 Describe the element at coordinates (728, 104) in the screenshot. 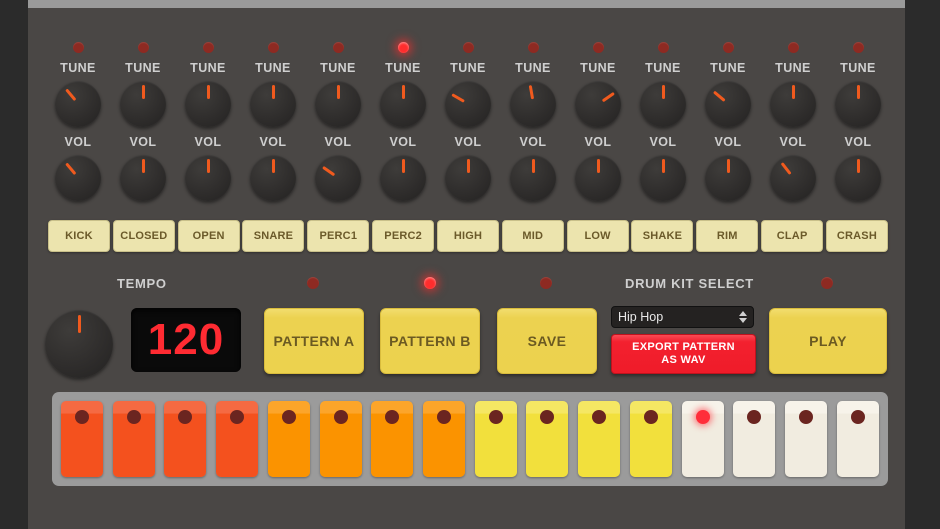

I see `tune-knob-rim` at that location.